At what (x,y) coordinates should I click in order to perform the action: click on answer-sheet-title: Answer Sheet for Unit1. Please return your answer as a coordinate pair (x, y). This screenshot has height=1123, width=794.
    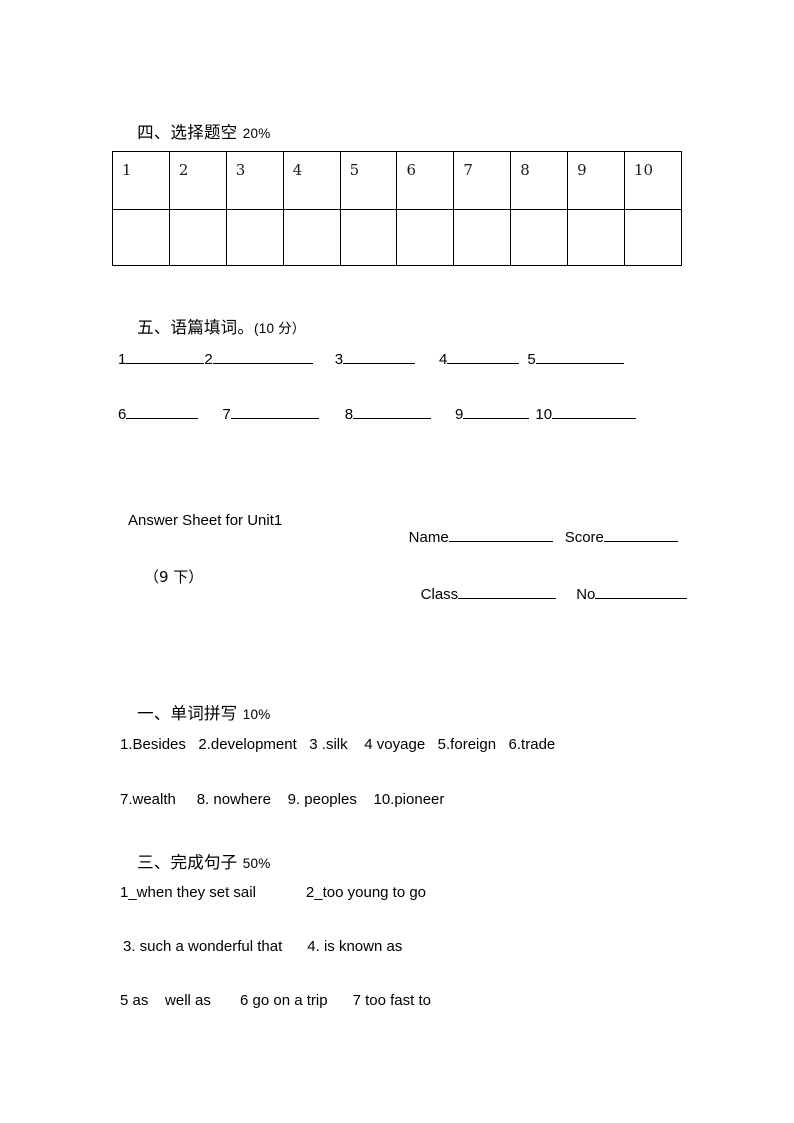
    Looking at the image, I should click on (205, 520).